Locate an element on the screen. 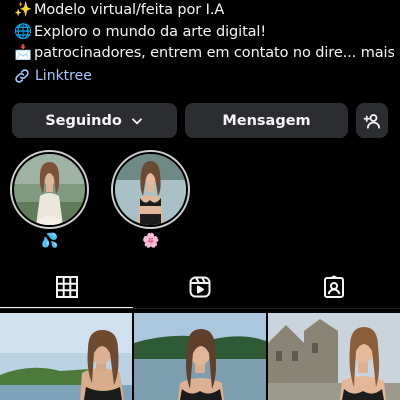 This screenshot has width=400, height=400. grid-icon is located at coordinates (66, 287).